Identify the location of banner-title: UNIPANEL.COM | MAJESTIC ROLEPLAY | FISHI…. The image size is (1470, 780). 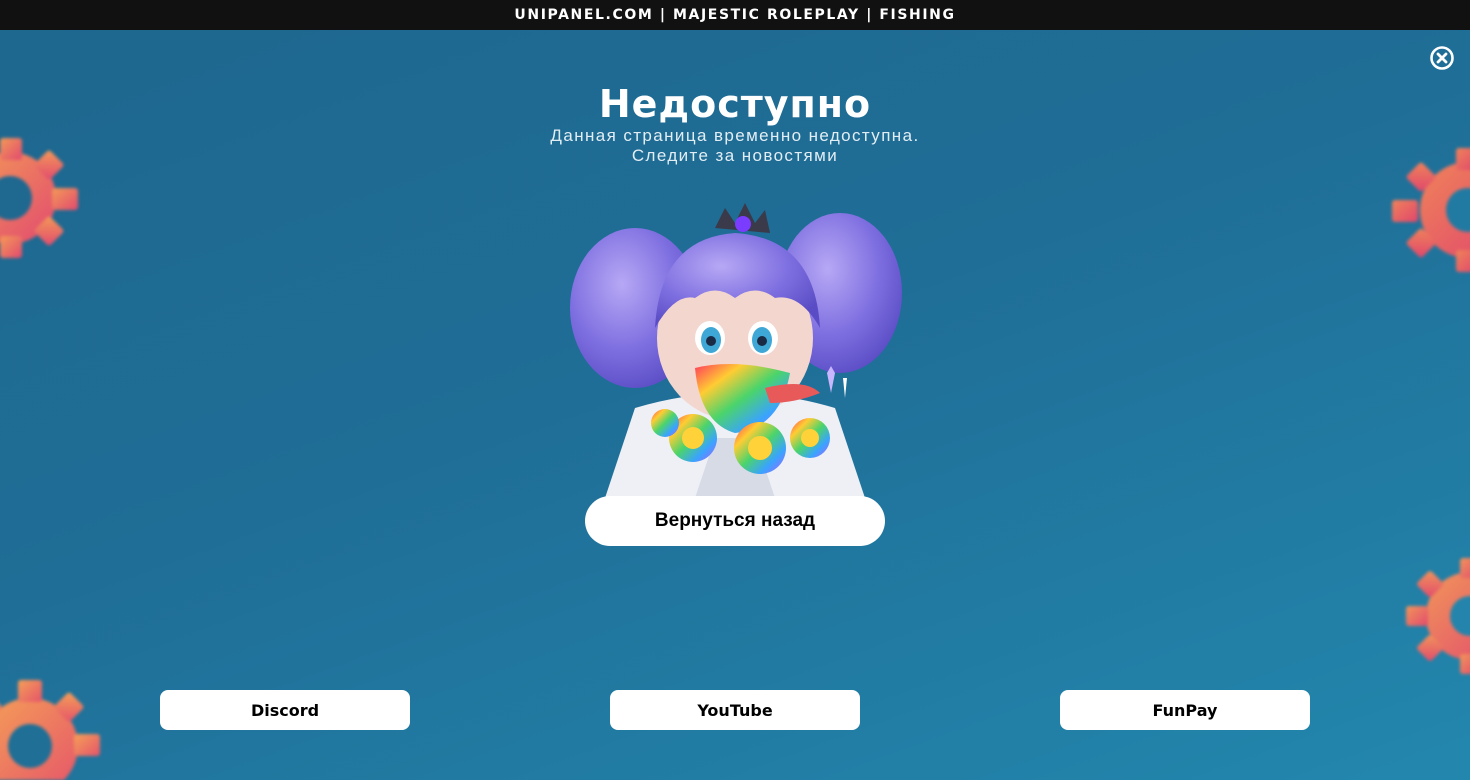
(735, 15).